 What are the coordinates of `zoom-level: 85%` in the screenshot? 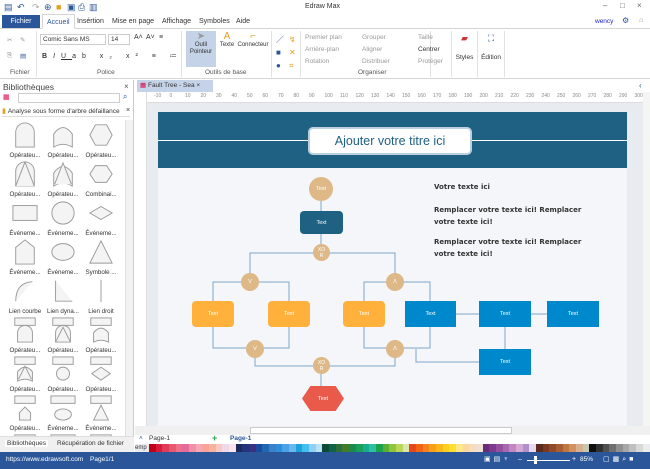 It's located at (586, 459).